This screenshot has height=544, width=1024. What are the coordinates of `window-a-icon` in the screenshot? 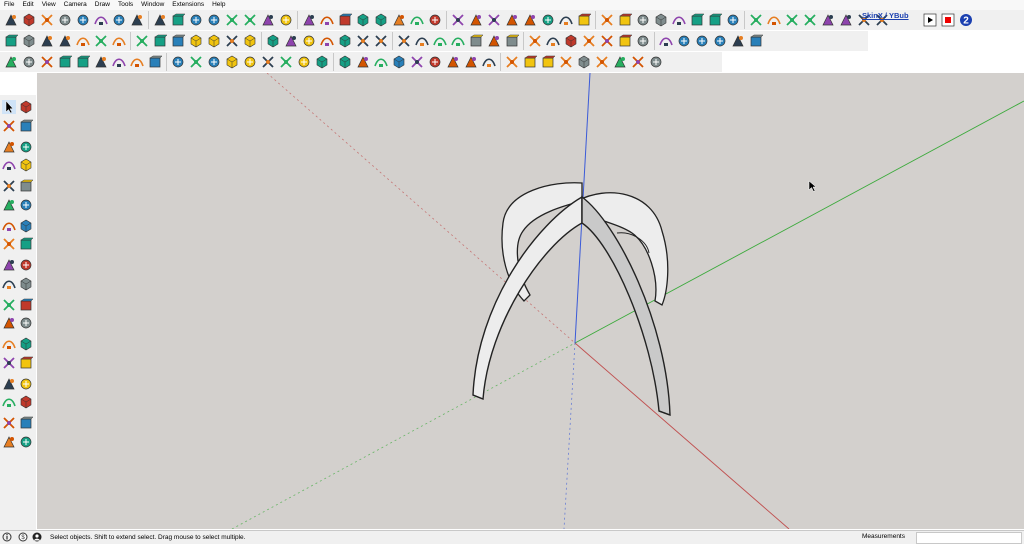 It's located at (381, 62).